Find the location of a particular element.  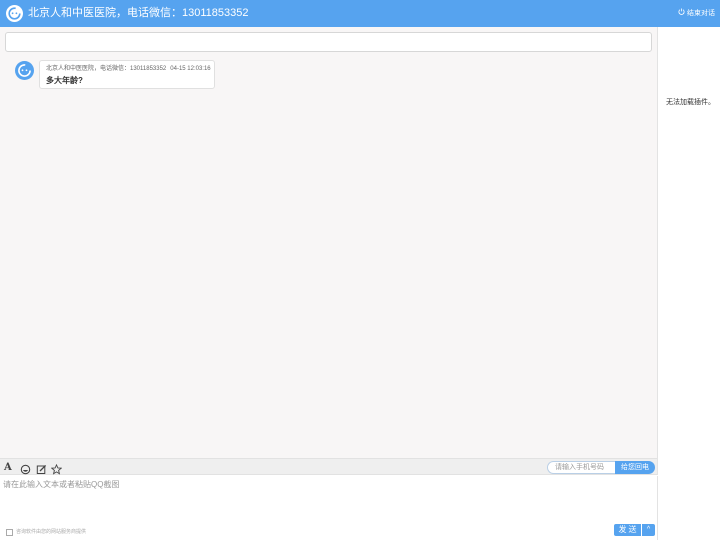

side-panel: 无法加载插件。 is located at coordinates (689, 283).